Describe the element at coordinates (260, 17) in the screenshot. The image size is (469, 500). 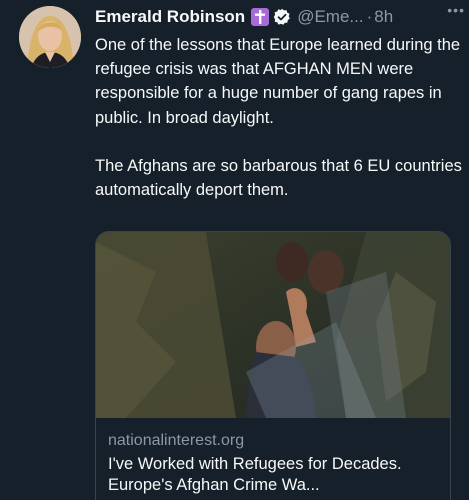
I see `cross-badge-icon` at that location.